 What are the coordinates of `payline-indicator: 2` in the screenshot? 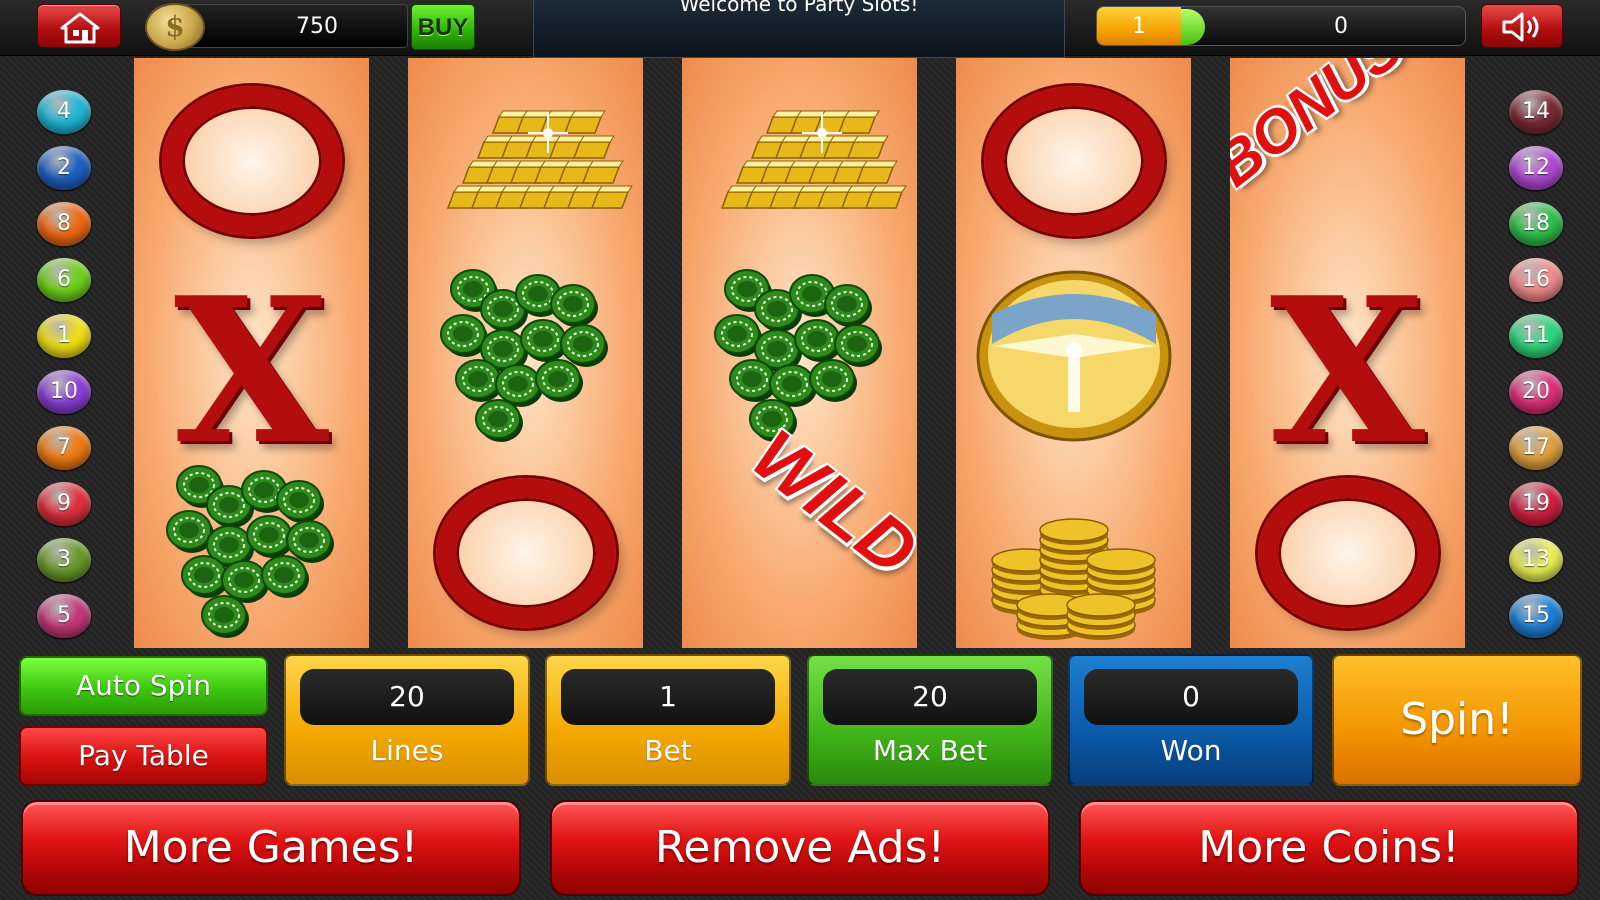 It's located at (64, 168).